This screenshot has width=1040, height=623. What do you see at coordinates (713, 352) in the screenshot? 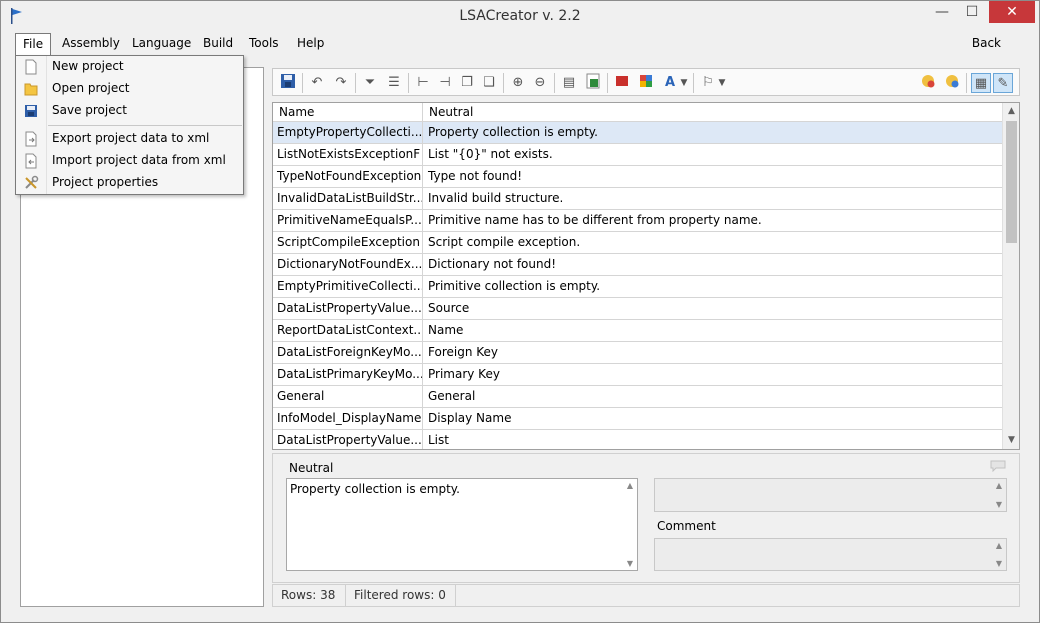
I see `cell-neutral: Foreign Key` at bounding box center [713, 352].